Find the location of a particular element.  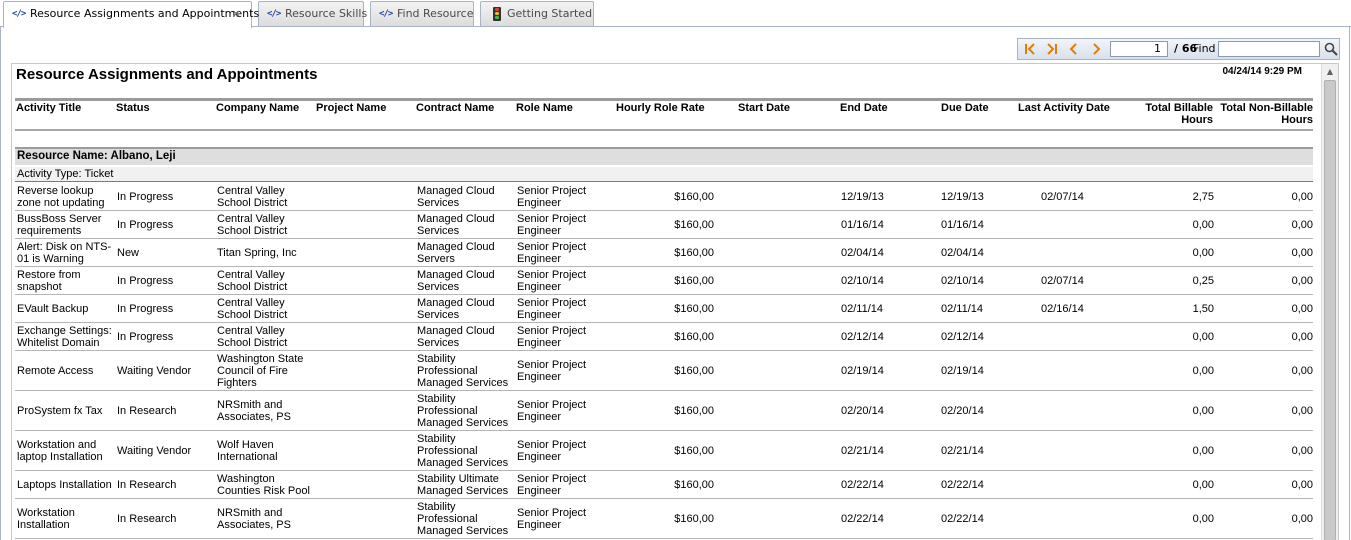

cell-due-date: 01/16/14 is located at coordinates (962, 224).